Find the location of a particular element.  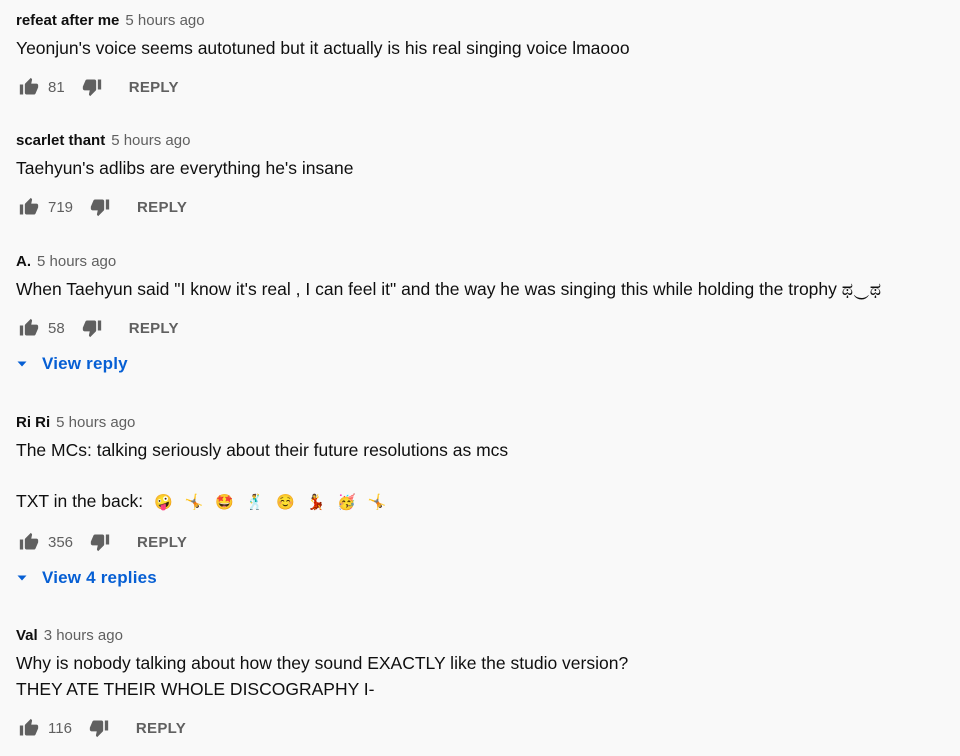

comment-author: Val is located at coordinates (27, 635).